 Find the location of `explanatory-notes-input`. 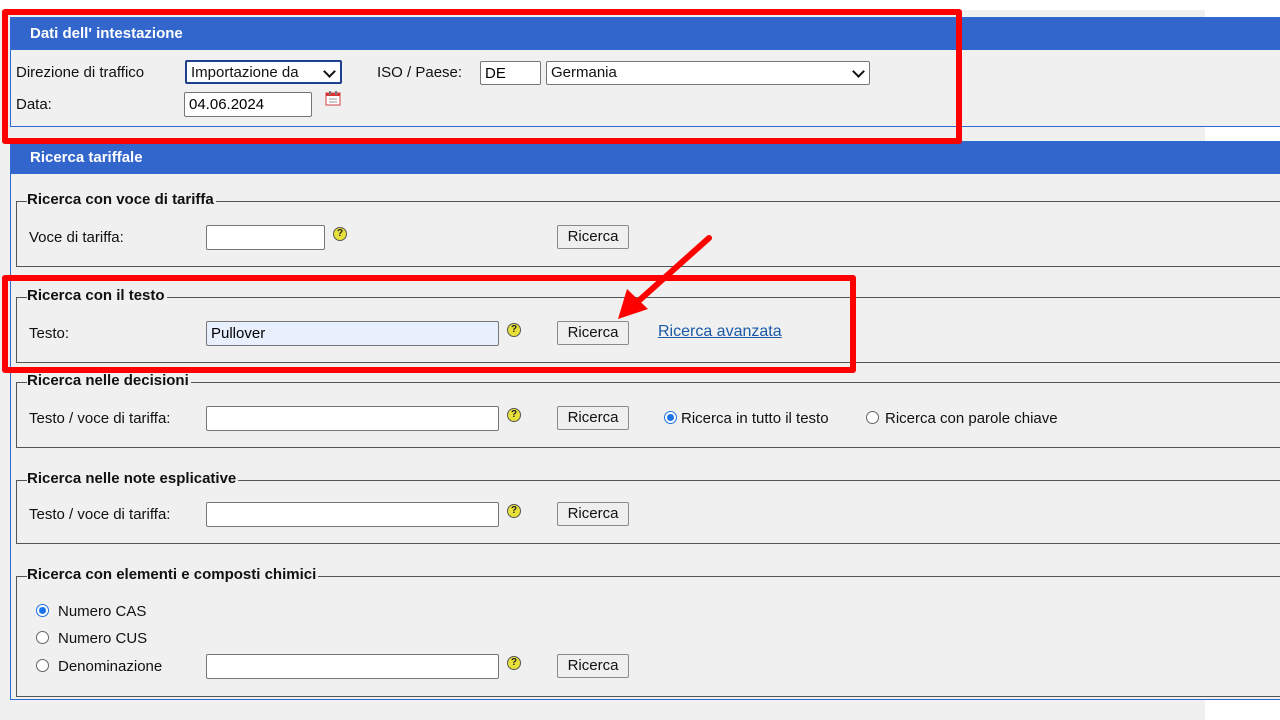

explanatory-notes-input is located at coordinates (352, 514).